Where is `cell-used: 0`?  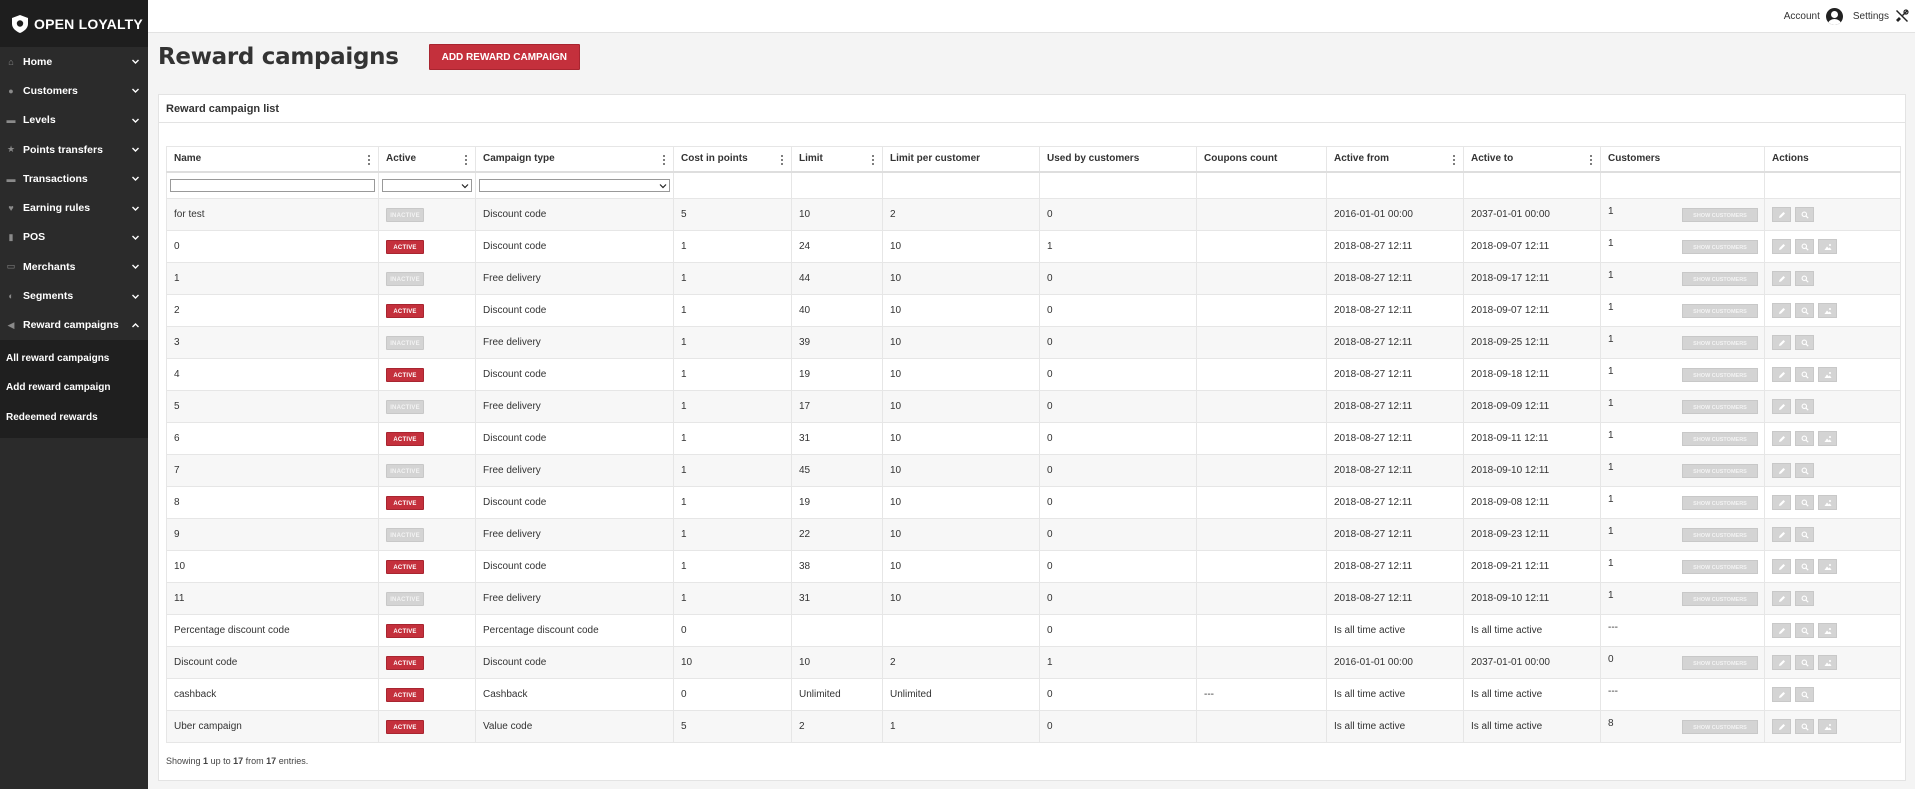 cell-used: 0 is located at coordinates (1118, 374).